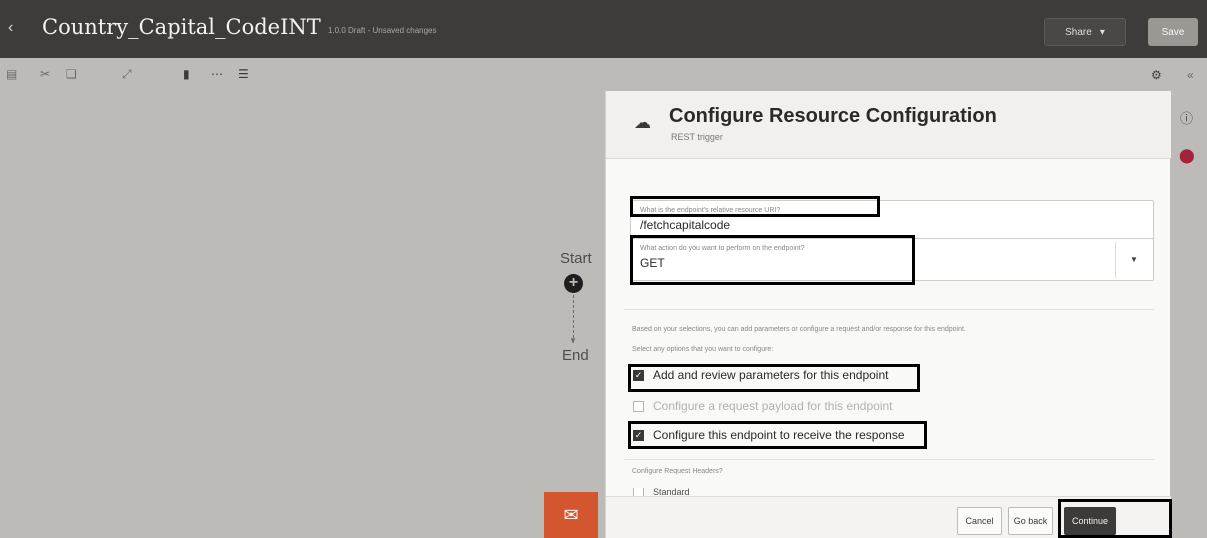 Image resolution: width=1207 pixels, height=538 pixels. What do you see at coordinates (833, 116) in the screenshot?
I see `drawer-title: Configure Resource Configuration` at bounding box center [833, 116].